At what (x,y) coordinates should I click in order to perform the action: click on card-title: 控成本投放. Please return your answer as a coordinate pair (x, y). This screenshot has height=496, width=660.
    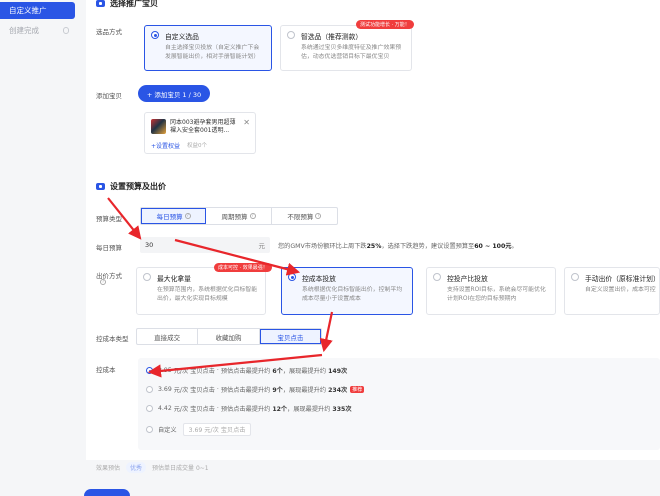
    Looking at the image, I should click on (319, 279).